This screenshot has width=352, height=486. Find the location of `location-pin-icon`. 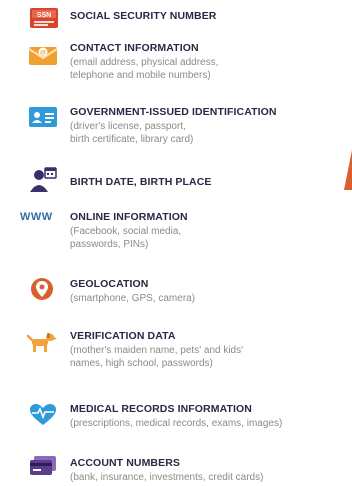

location-pin-icon is located at coordinates (43, 289).